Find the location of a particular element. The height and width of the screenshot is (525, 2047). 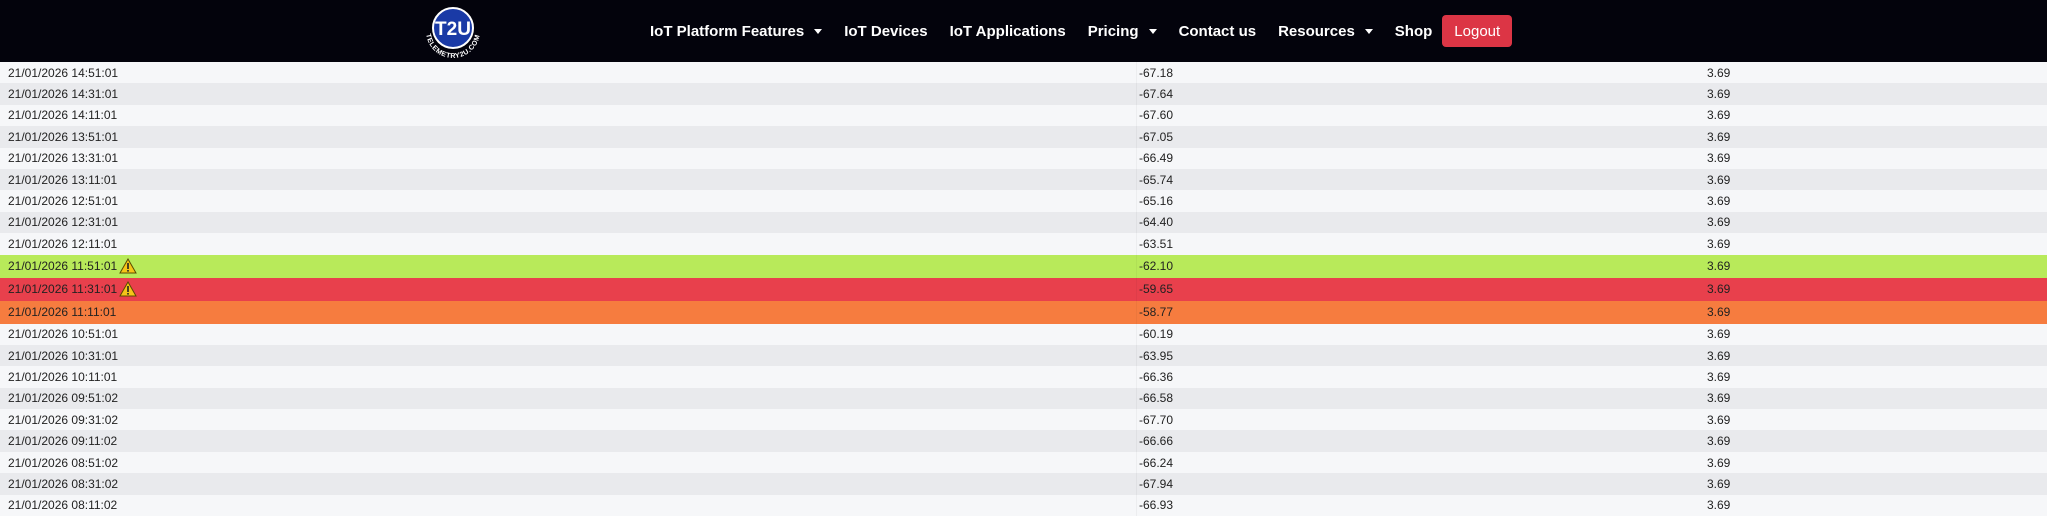

cell-value: -62.10 is located at coordinates (1156, 266).